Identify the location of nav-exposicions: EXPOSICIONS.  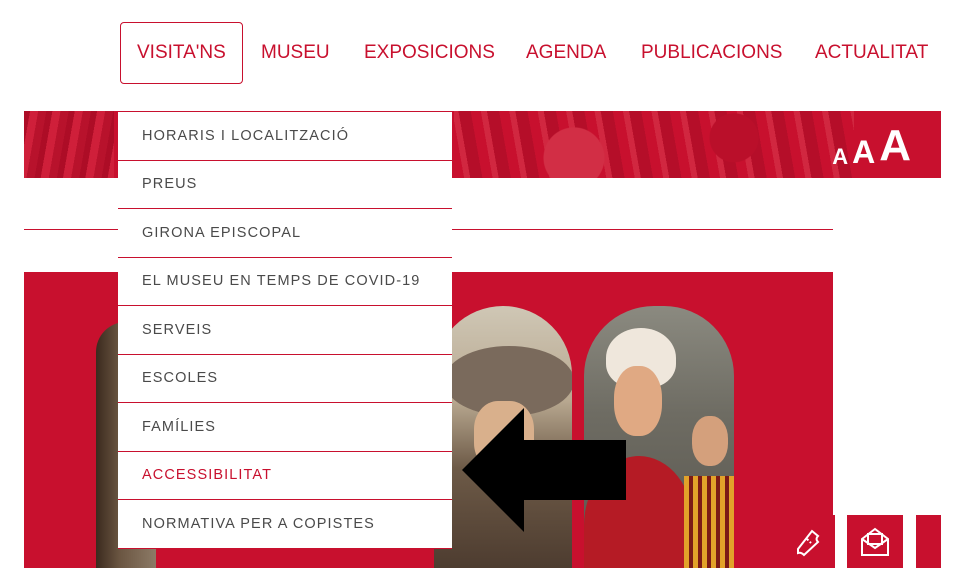
(429, 53).